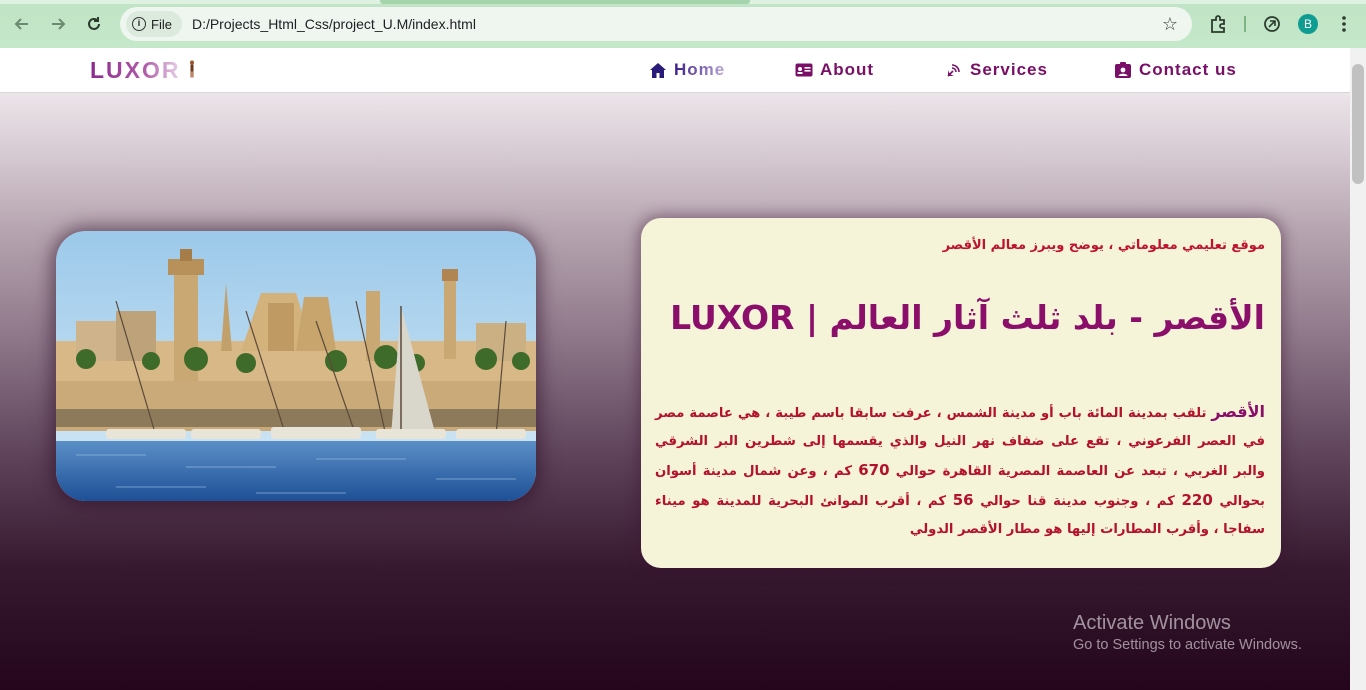 Image resolution: width=1366 pixels, height=690 pixels. What do you see at coordinates (1152, 623) in the screenshot?
I see `watermark-line-1: Activate Windows` at bounding box center [1152, 623].